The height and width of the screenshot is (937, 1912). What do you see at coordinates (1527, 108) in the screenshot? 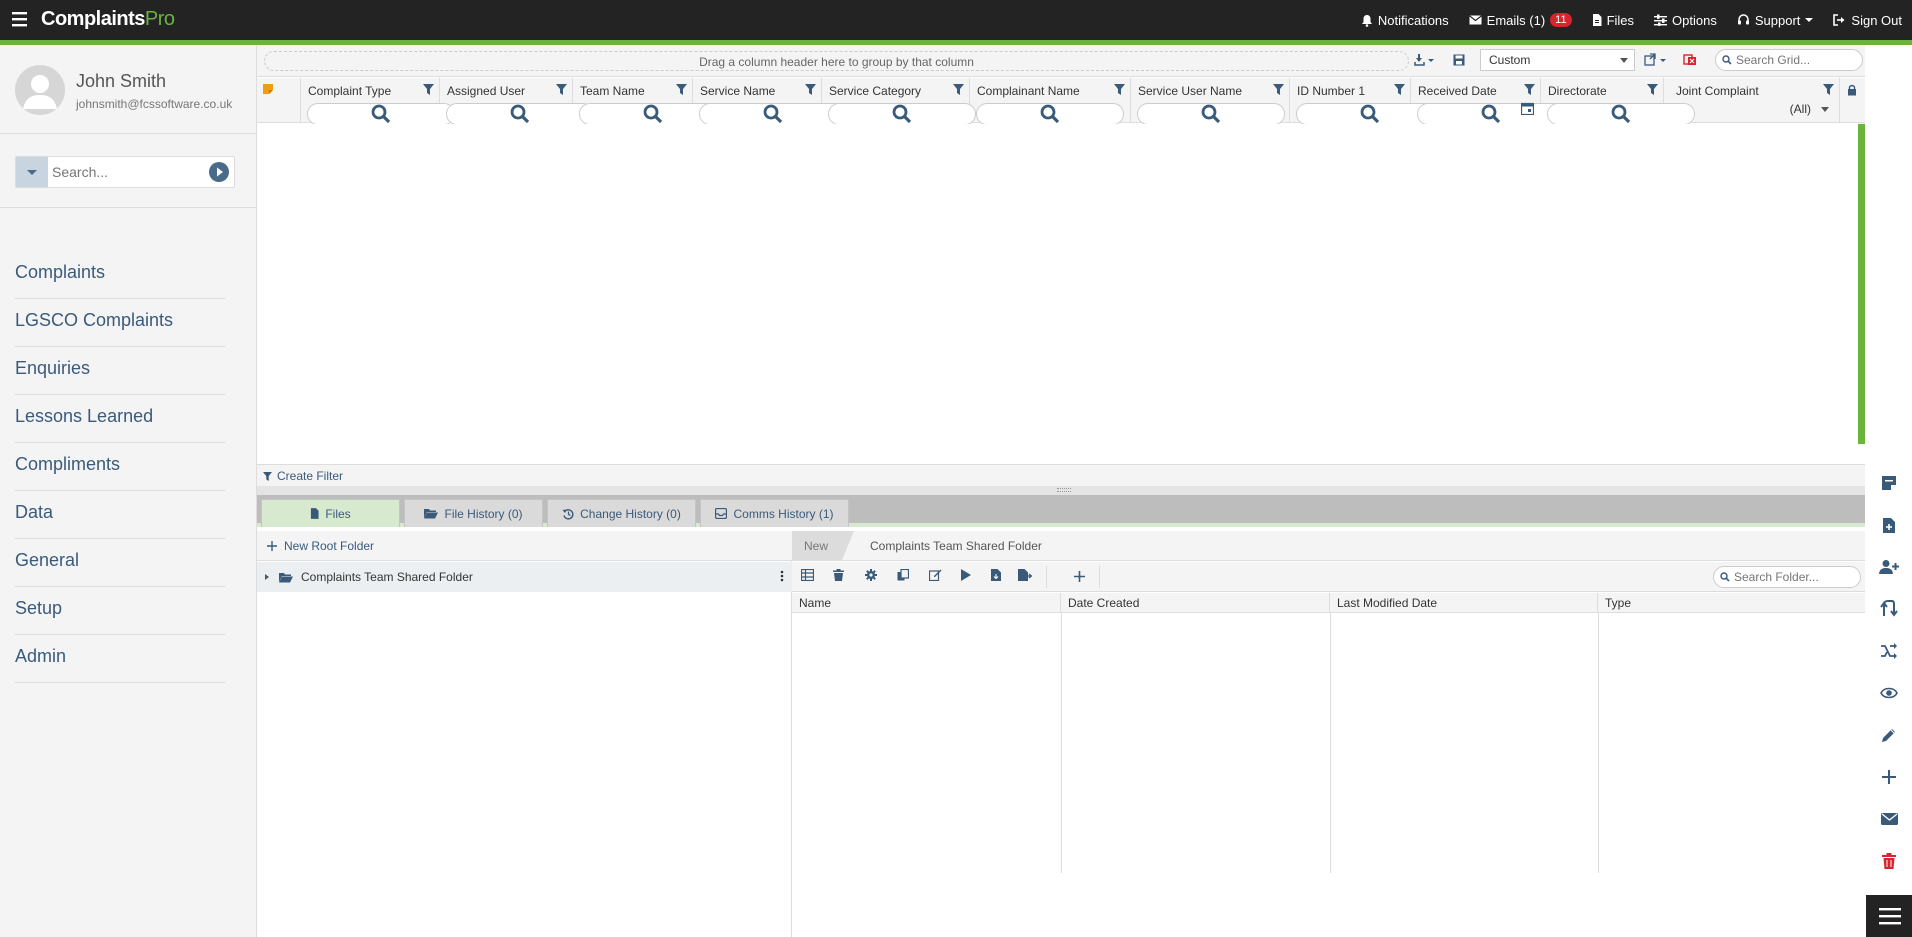
I see `calendar-icon` at bounding box center [1527, 108].